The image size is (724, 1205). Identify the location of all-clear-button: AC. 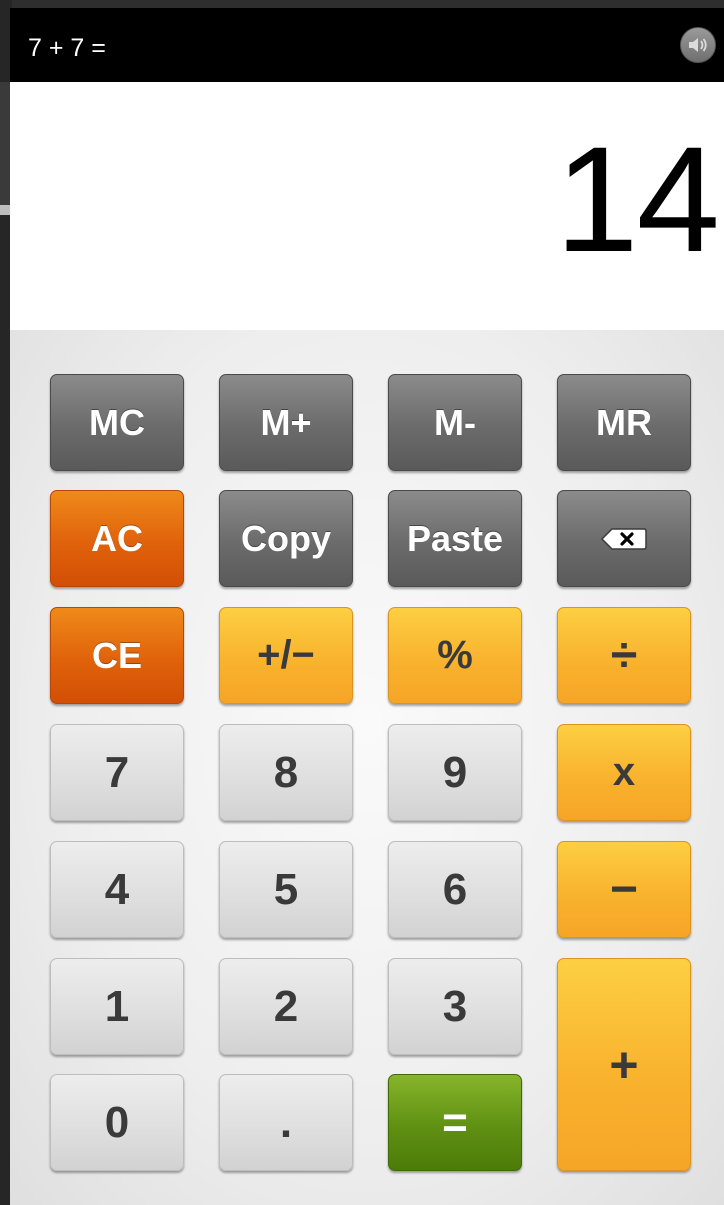
(117, 538).